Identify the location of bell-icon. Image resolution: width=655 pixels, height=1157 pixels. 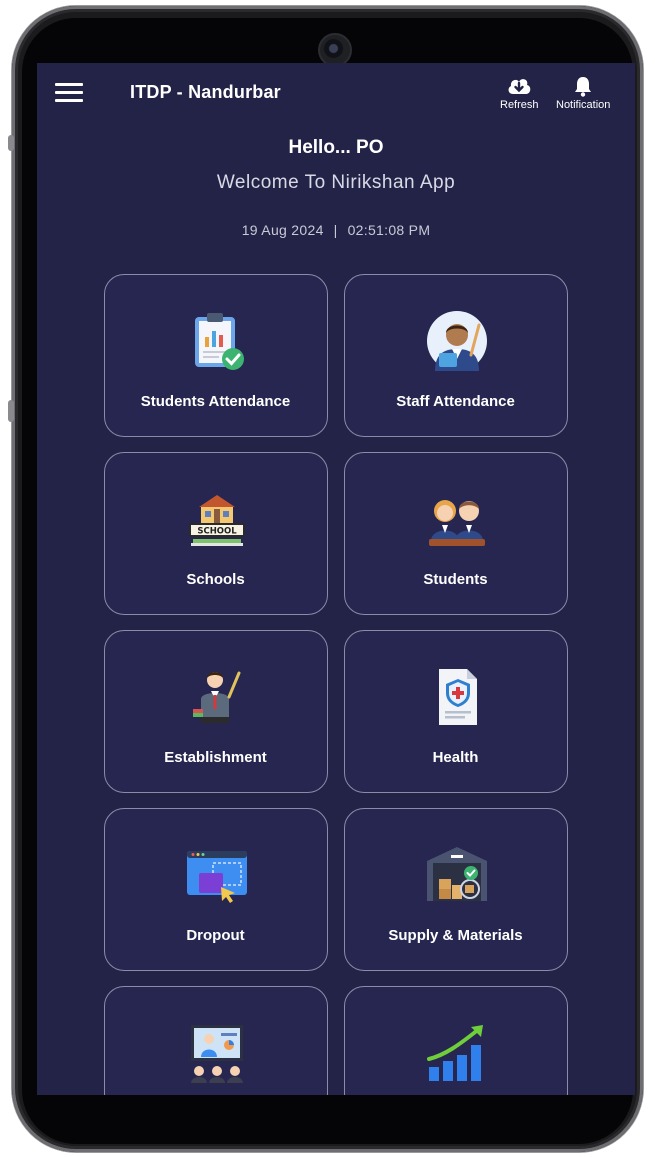
(583, 87).